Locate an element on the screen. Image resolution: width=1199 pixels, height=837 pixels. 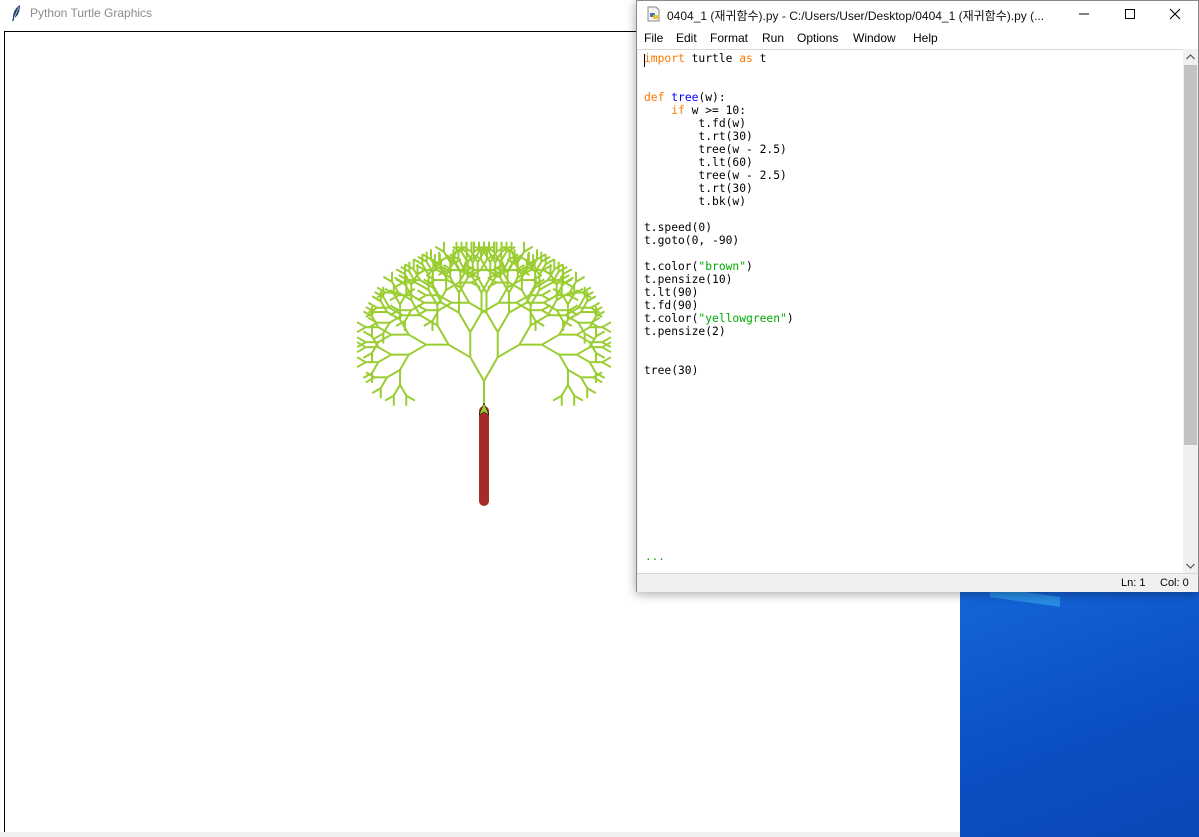
scroll-down-button is located at coordinates (1190, 565).